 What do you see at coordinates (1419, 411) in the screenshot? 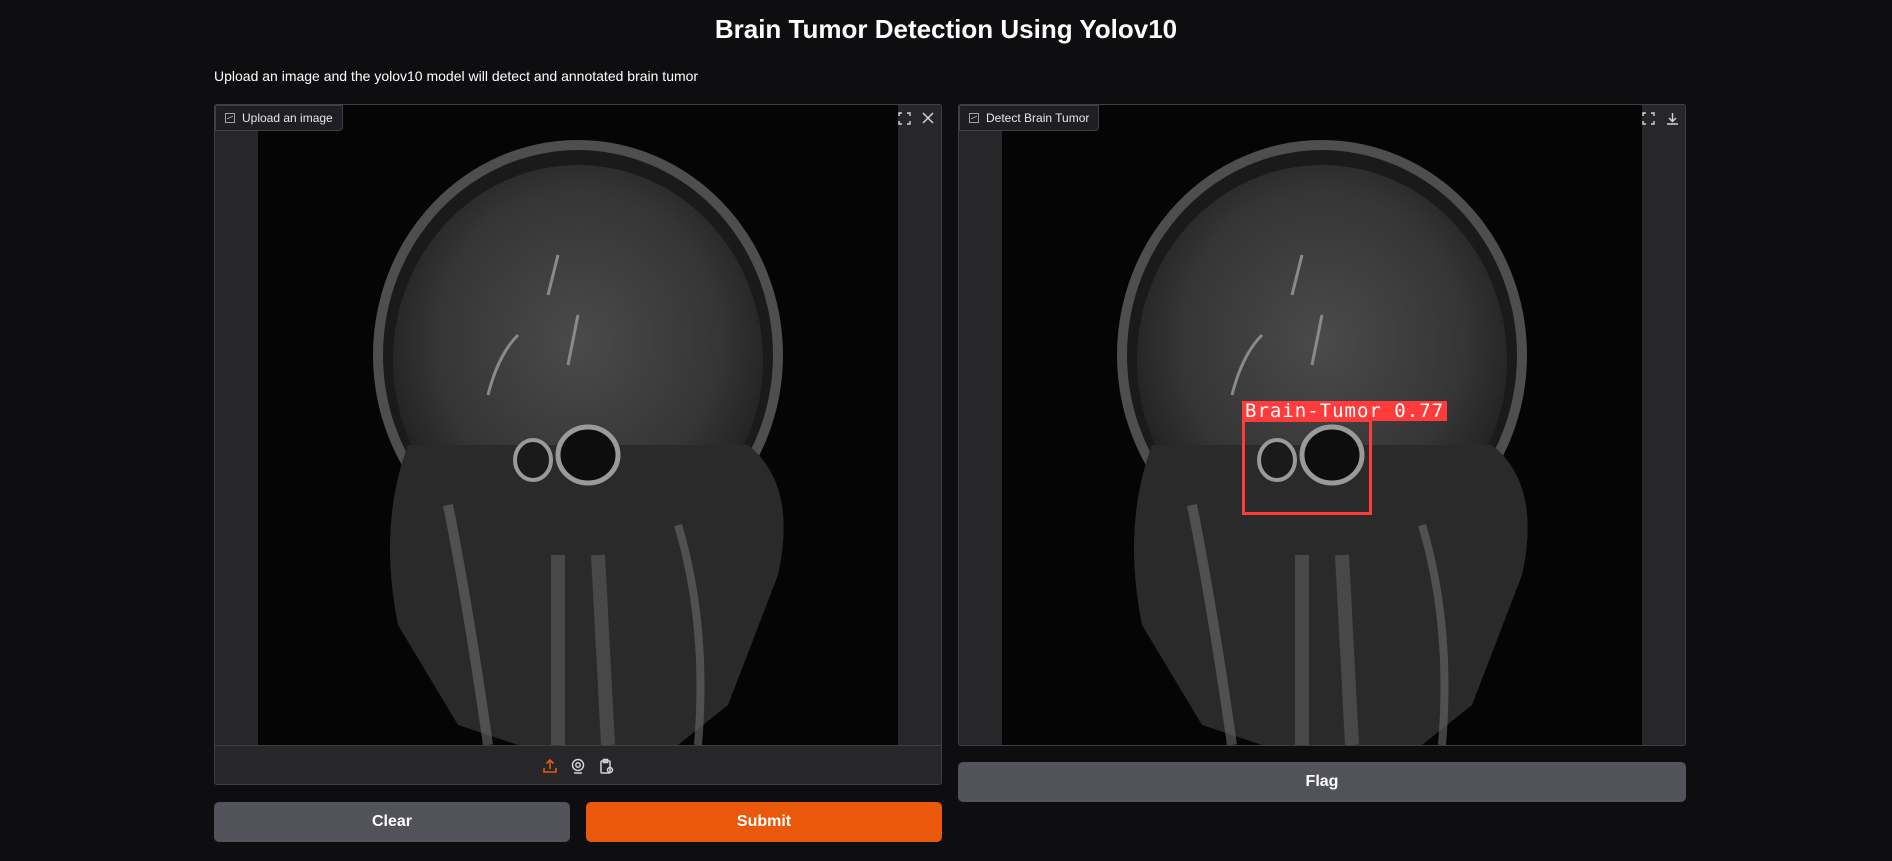
I see `detection-confidence: 0.77` at bounding box center [1419, 411].